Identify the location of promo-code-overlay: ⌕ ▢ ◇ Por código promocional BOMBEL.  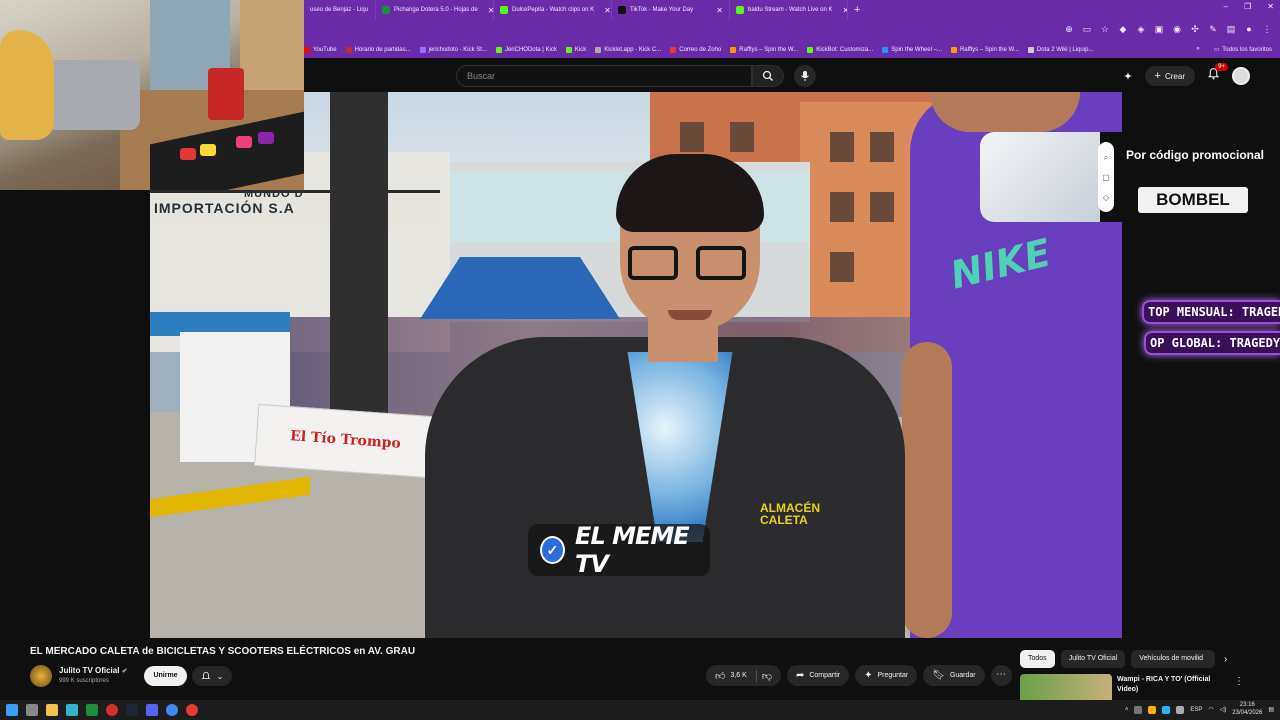
(1130, 177).